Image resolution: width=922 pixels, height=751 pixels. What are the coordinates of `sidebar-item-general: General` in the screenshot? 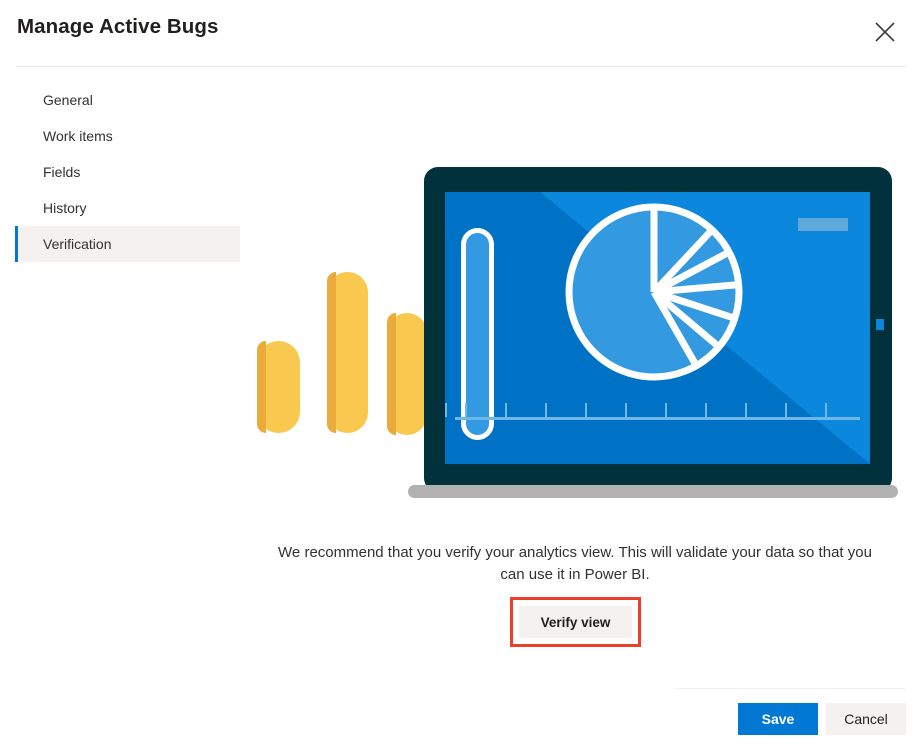 It's located at (127, 100).